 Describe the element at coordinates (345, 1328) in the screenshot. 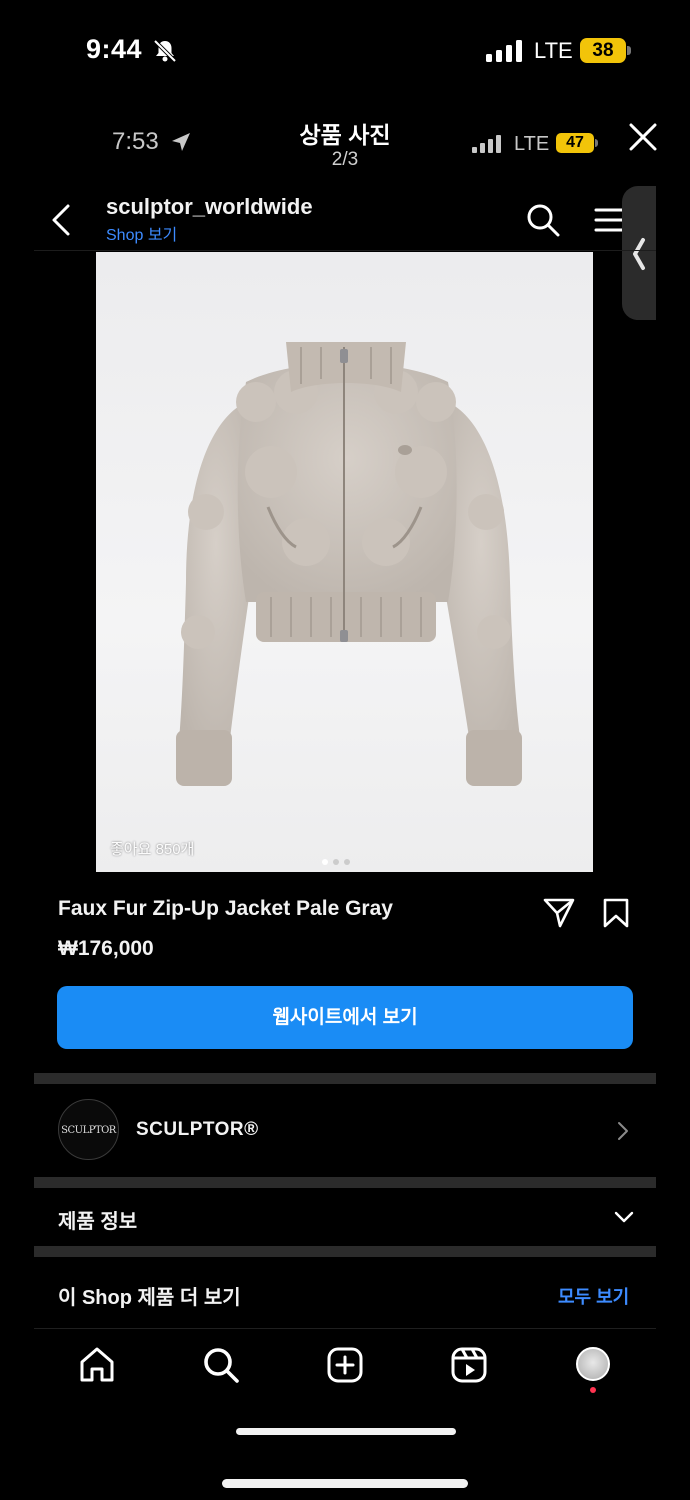

I see `tabbar-divider` at that location.